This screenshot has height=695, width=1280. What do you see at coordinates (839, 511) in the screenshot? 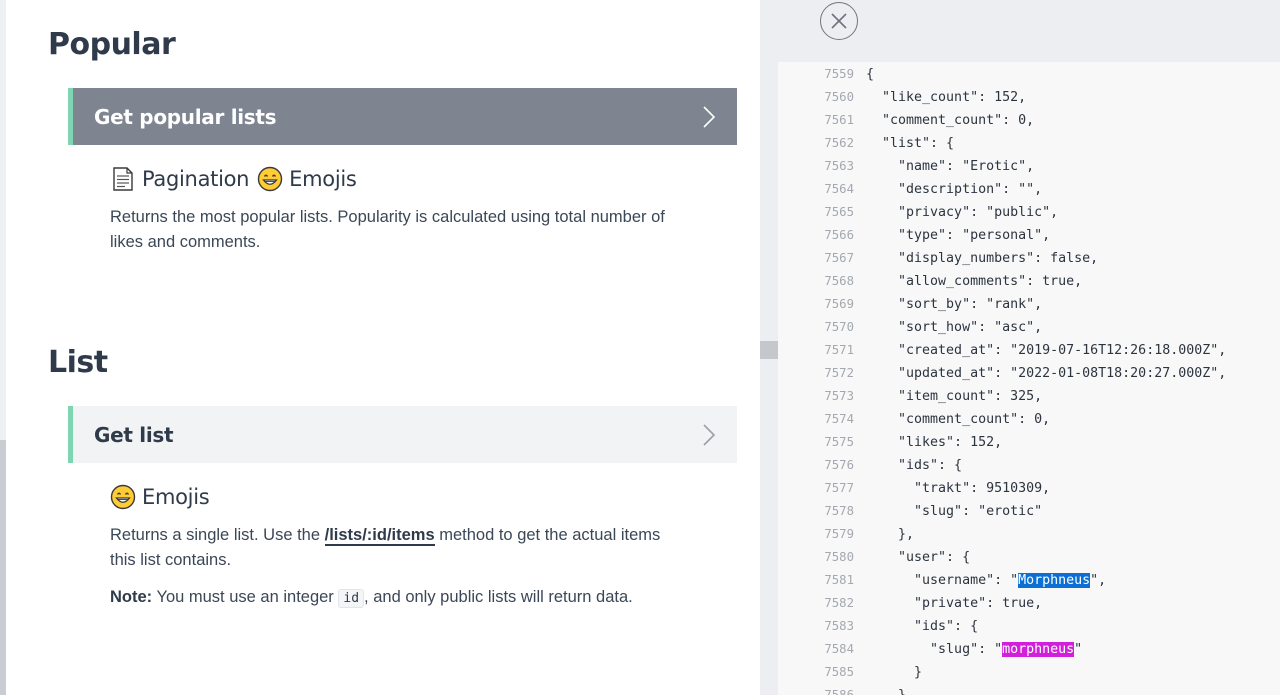
I see `line-number: 7578` at bounding box center [839, 511].